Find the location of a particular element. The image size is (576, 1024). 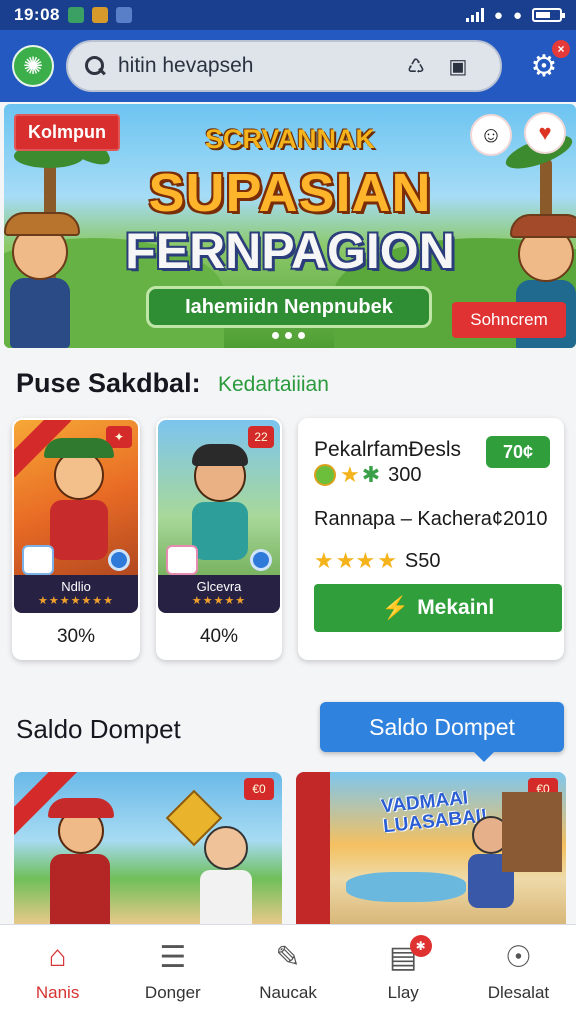

carousel-dots is located at coordinates (288, 335).